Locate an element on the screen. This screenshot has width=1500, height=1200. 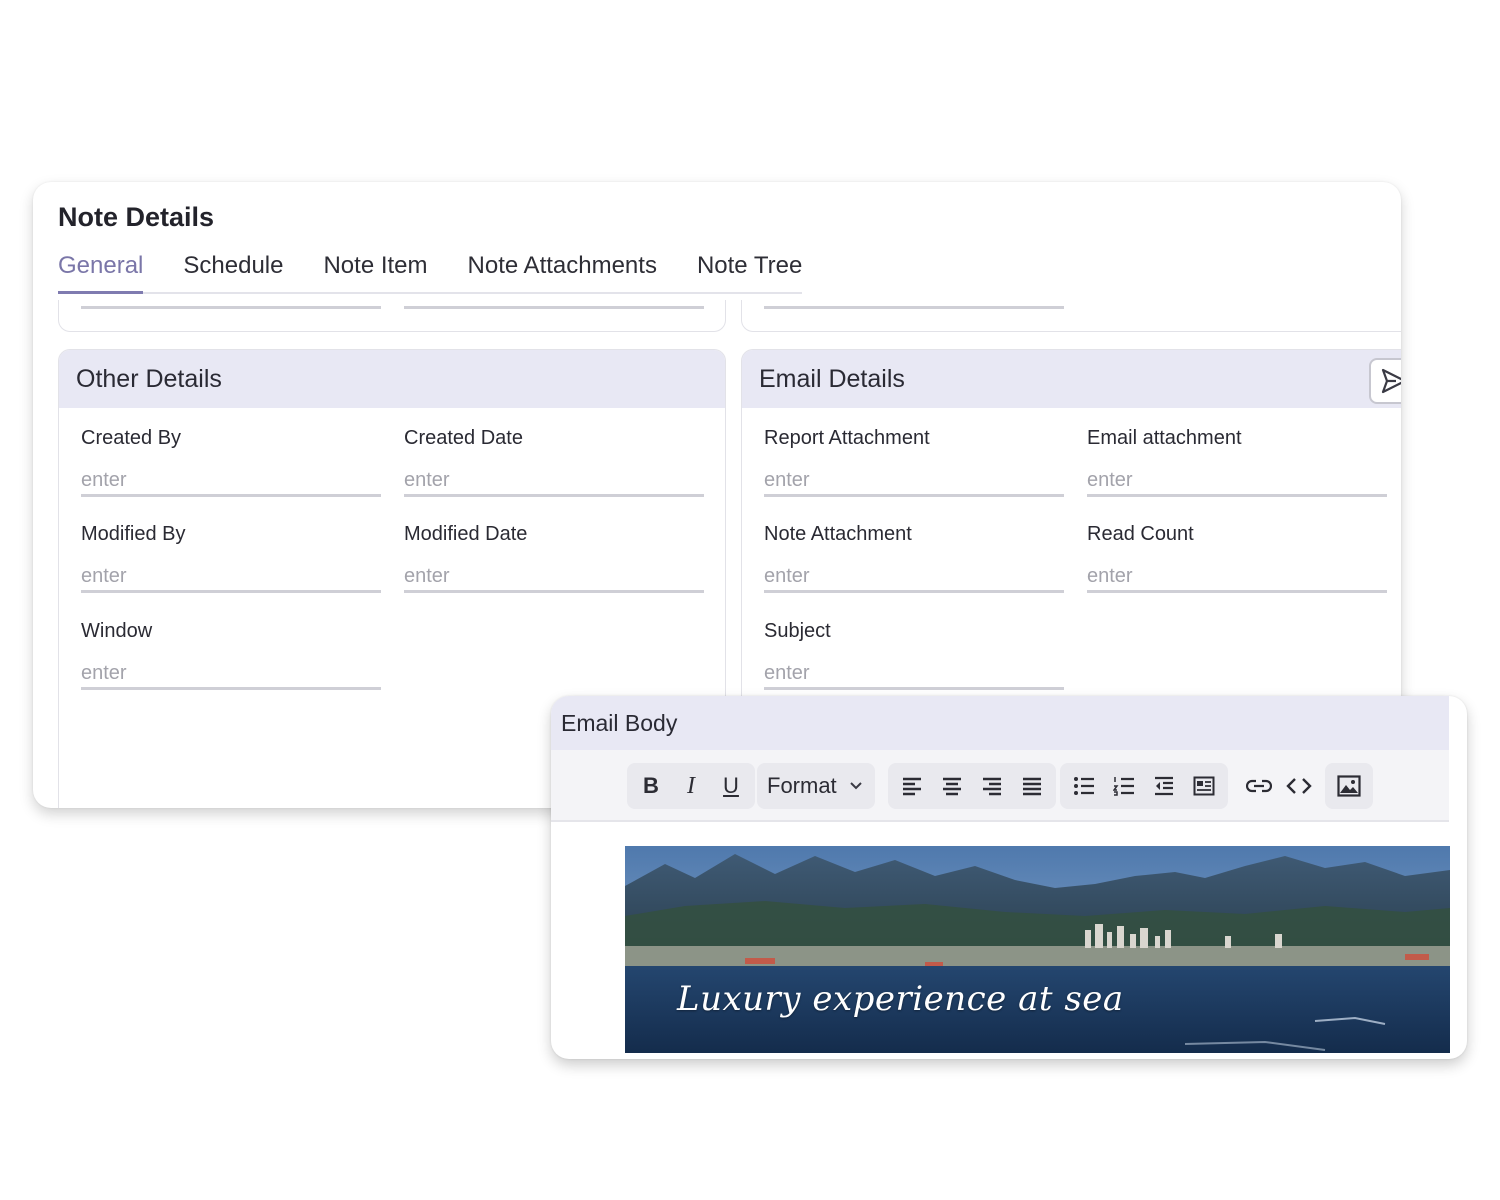
format-dropdown: Format is located at coordinates (815, 786).